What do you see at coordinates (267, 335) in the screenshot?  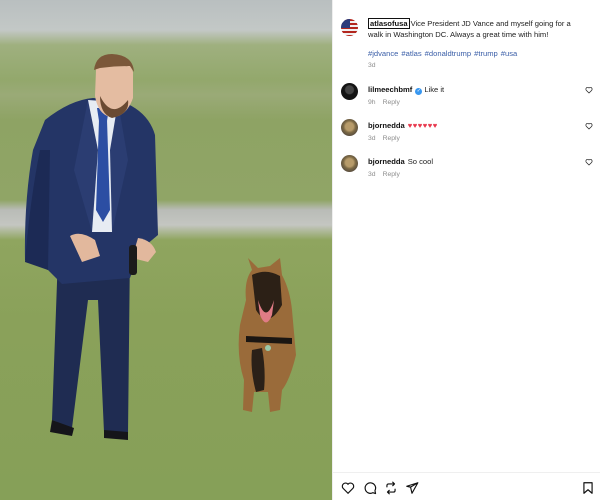 I see `dog-figure` at bounding box center [267, 335].